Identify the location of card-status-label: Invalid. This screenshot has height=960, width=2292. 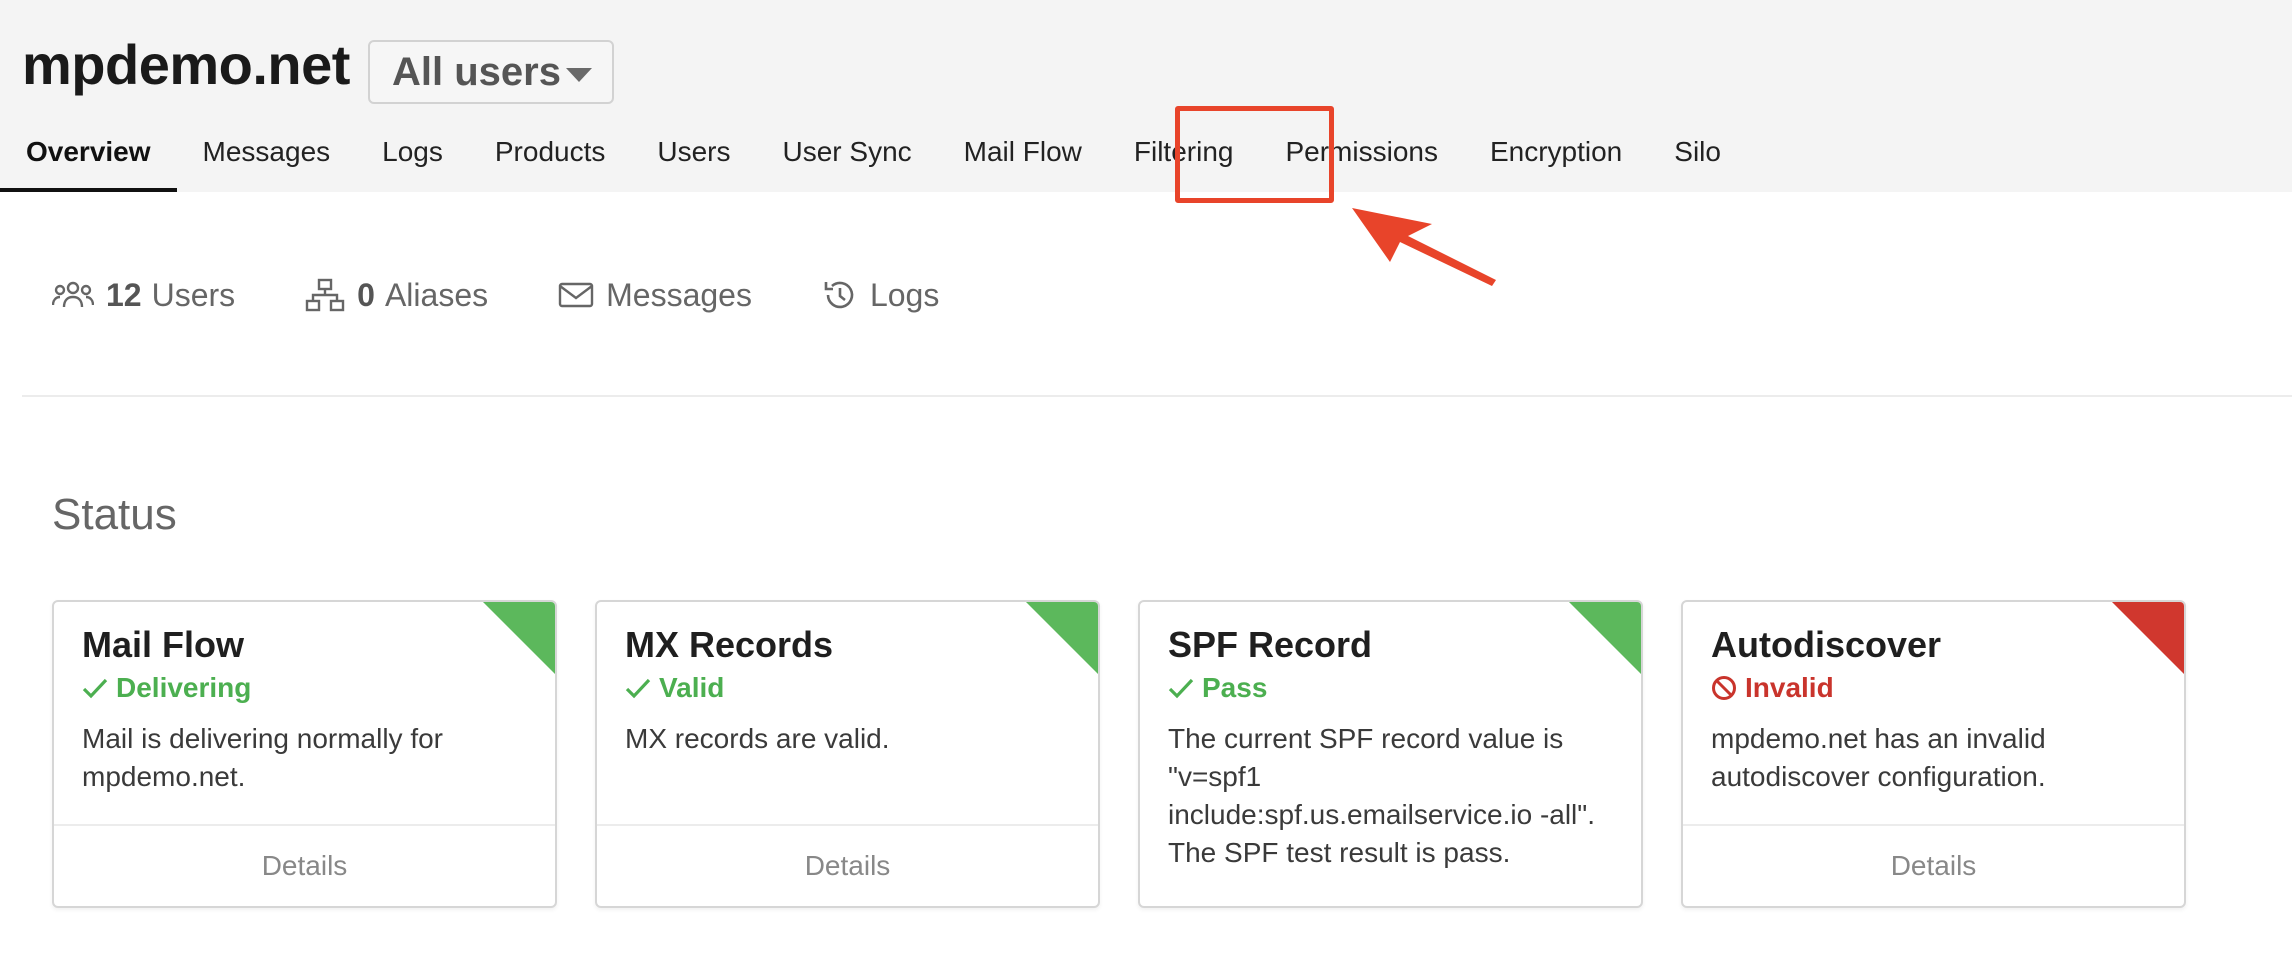
(1789, 687).